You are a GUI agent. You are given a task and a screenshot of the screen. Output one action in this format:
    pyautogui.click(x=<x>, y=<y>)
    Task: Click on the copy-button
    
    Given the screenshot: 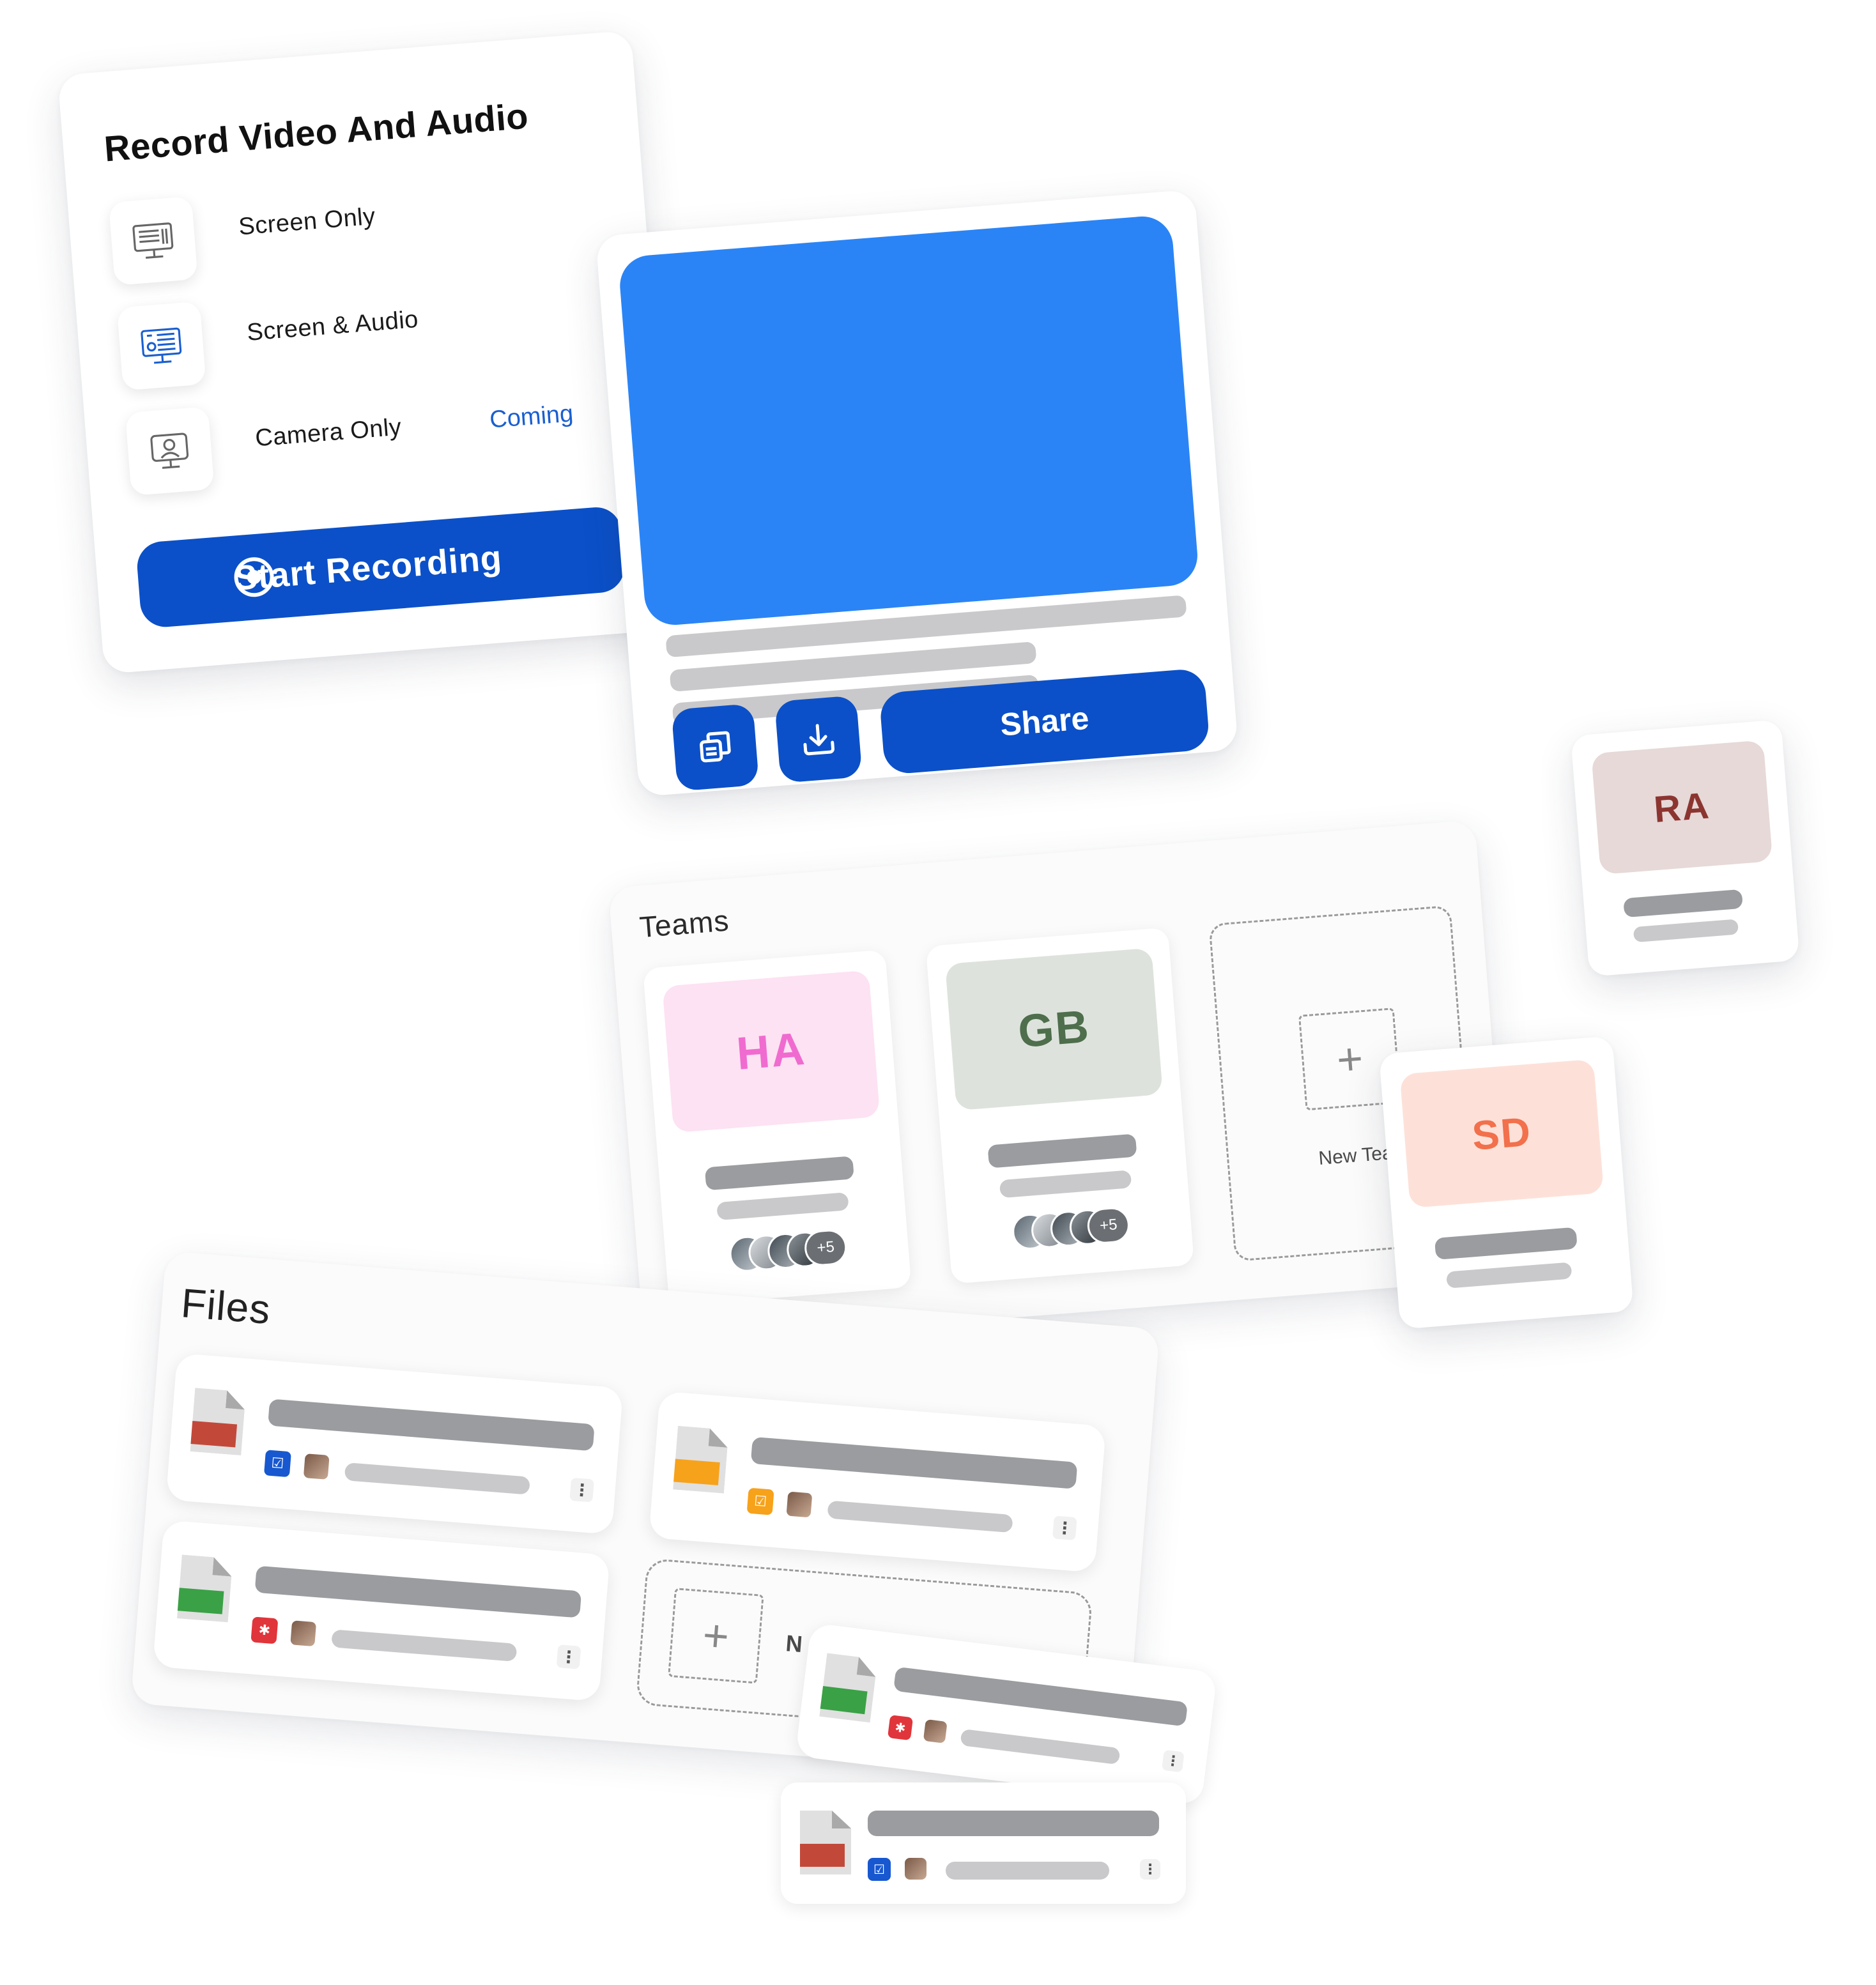 What is the action you would take?
    pyautogui.click(x=715, y=747)
    